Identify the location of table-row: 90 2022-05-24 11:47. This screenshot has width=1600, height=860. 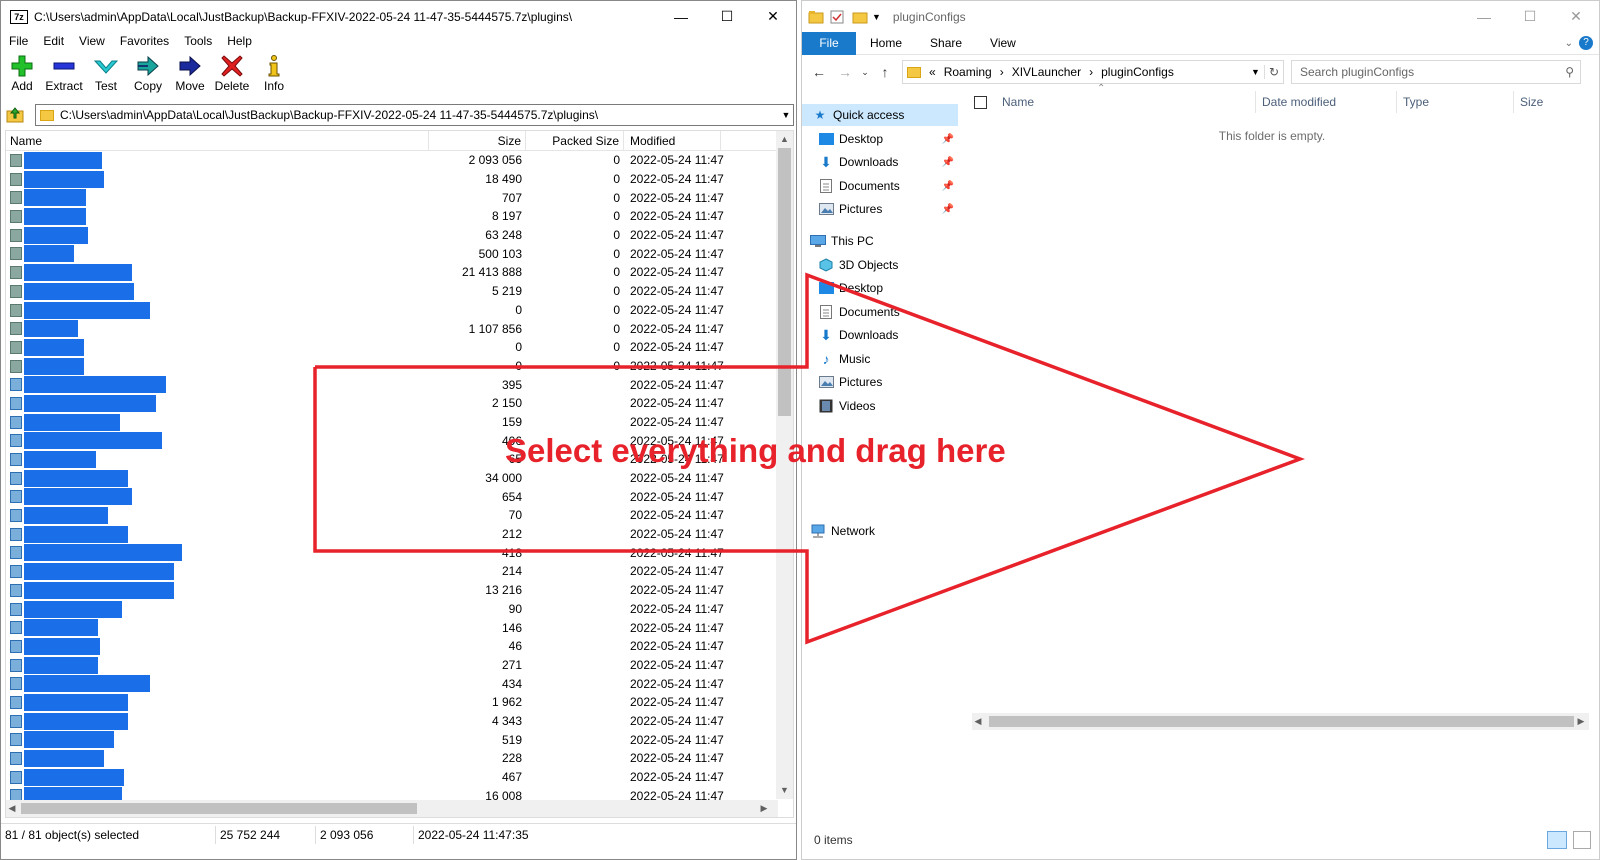
(386, 609).